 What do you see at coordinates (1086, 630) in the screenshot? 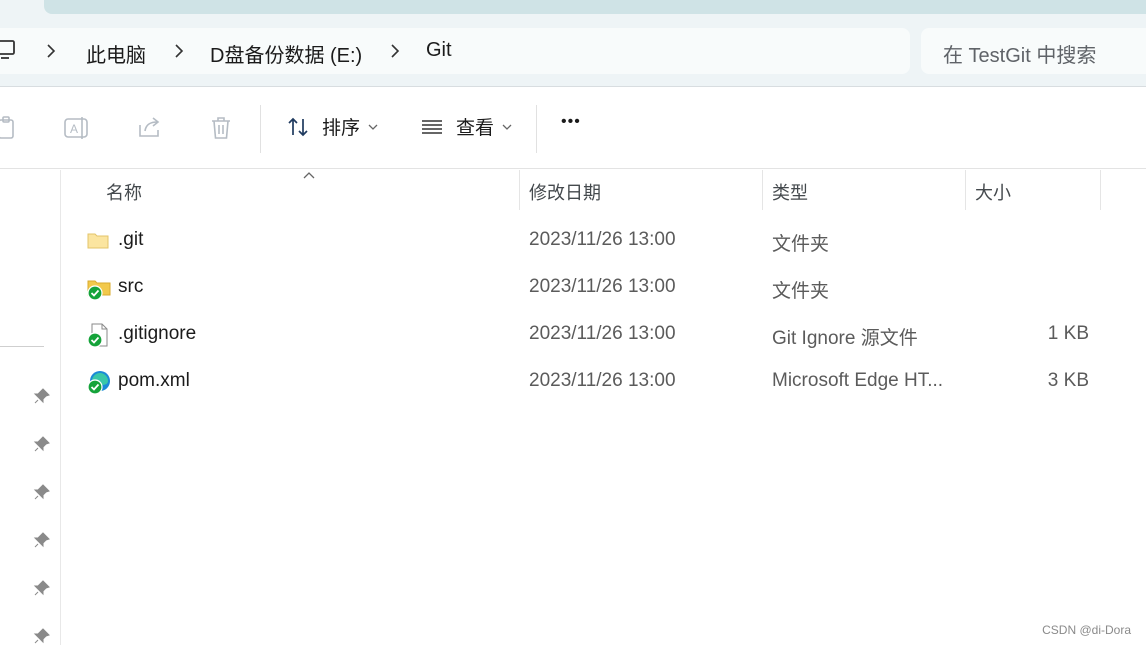
I see `watermark: CSDN @di-Dora` at bounding box center [1086, 630].